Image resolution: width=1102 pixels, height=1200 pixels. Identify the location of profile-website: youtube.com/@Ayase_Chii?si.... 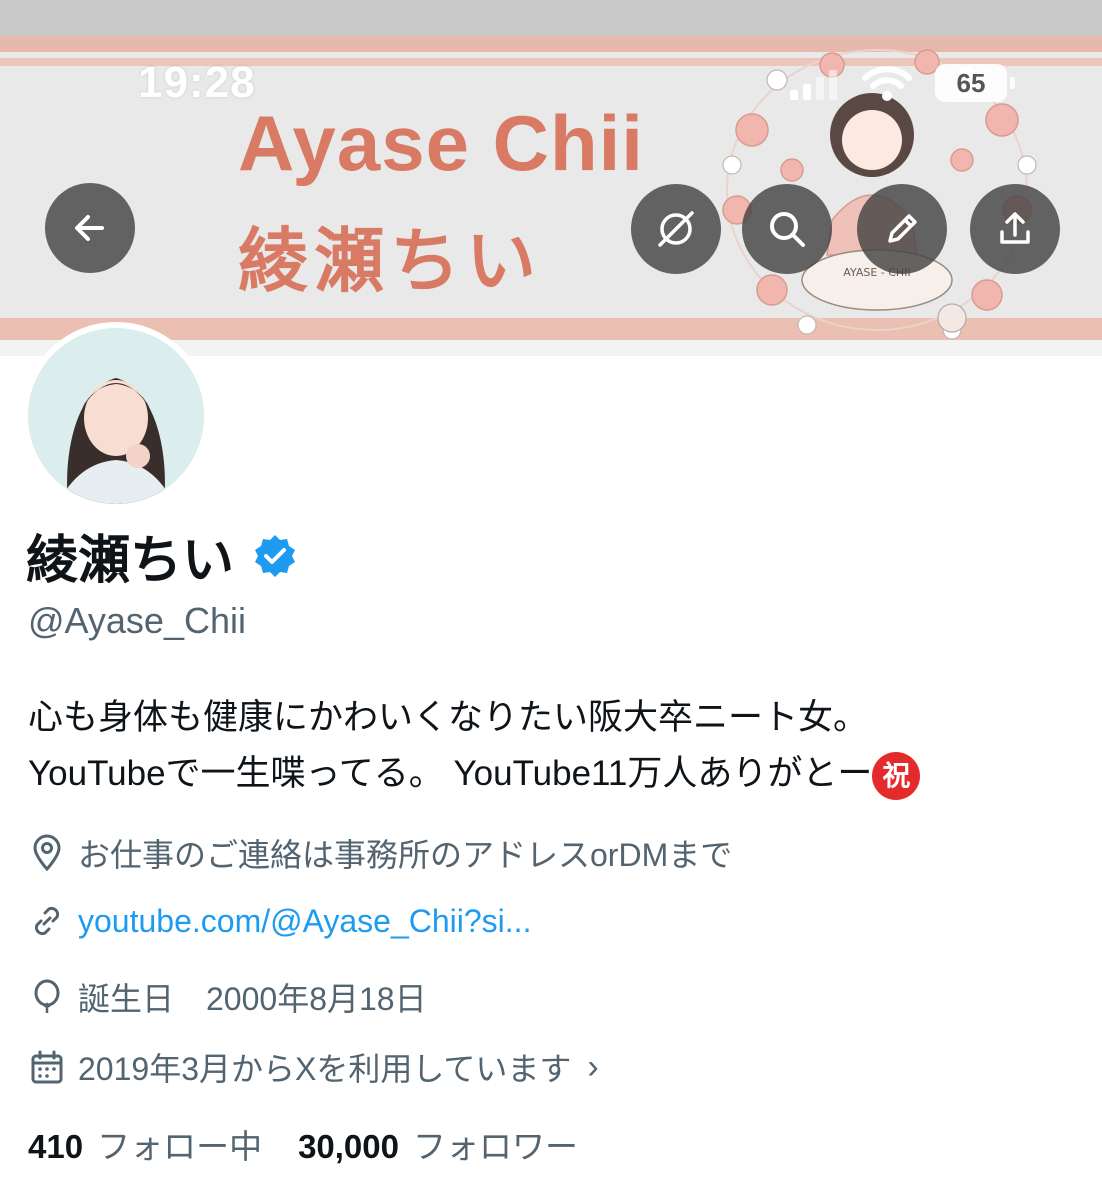
(279, 921).